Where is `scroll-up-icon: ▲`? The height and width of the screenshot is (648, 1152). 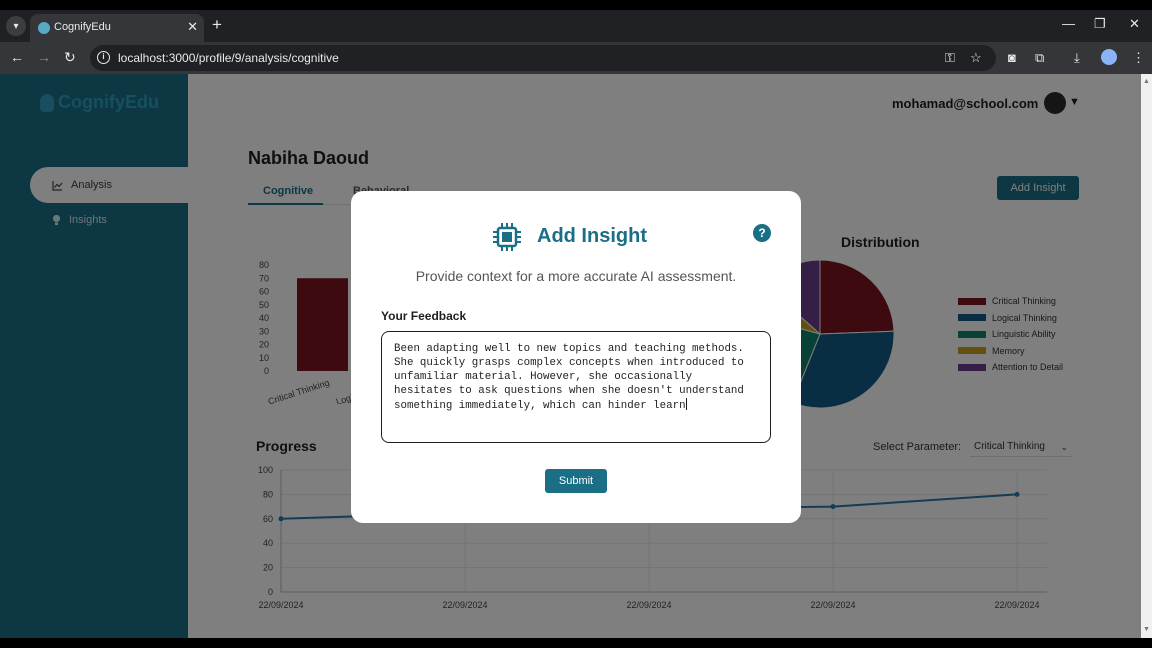 scroll-up-icon: ▲ is located at coordinates (1146, 81).